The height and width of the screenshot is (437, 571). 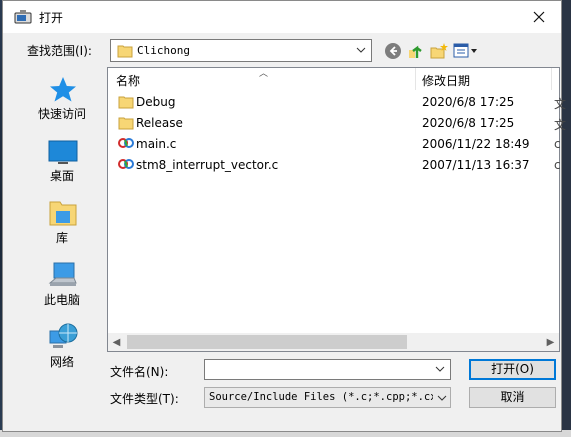 What do you see at coordinates (61, 114) in the screenshot?
I see `place-label: 快速访问` at bounding box center [61, 114].